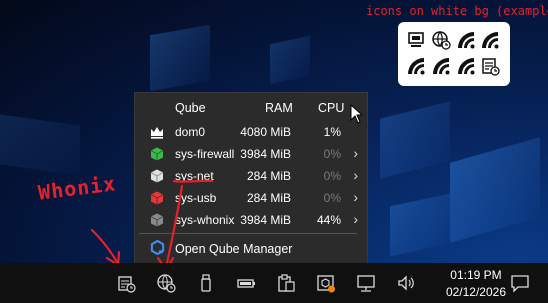 This screenshot has width=548, height=303. Describe the element at coordinates (205, 154) in the screenshot. I see `qube-name: sys-firewall` at that location.